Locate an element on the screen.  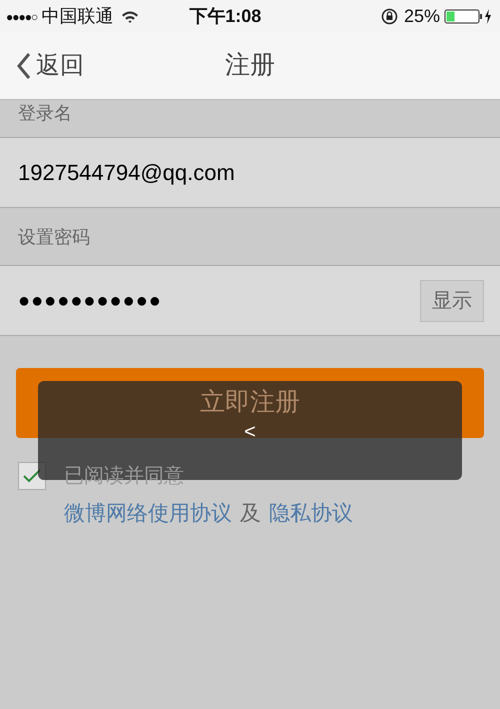
page-title: 注册 is located at coordinates (250, 66).